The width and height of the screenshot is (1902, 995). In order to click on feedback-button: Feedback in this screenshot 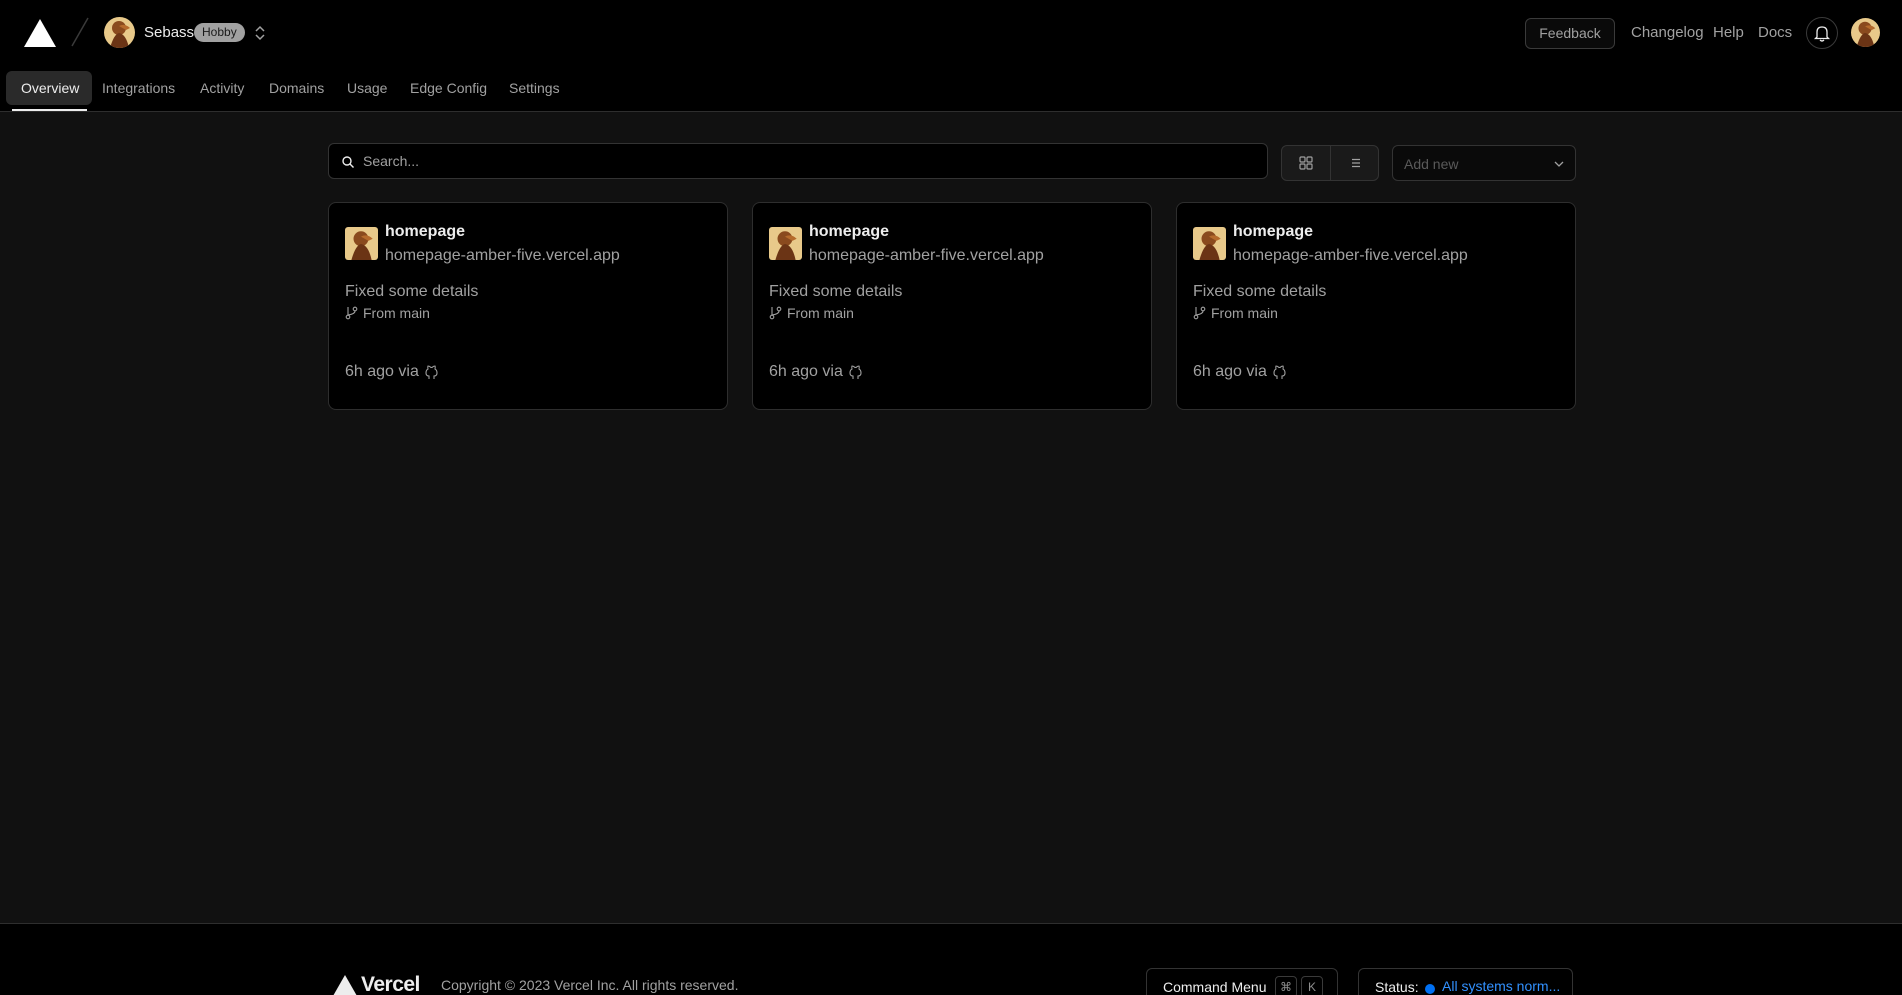, I will do `click(1570, 33)`.